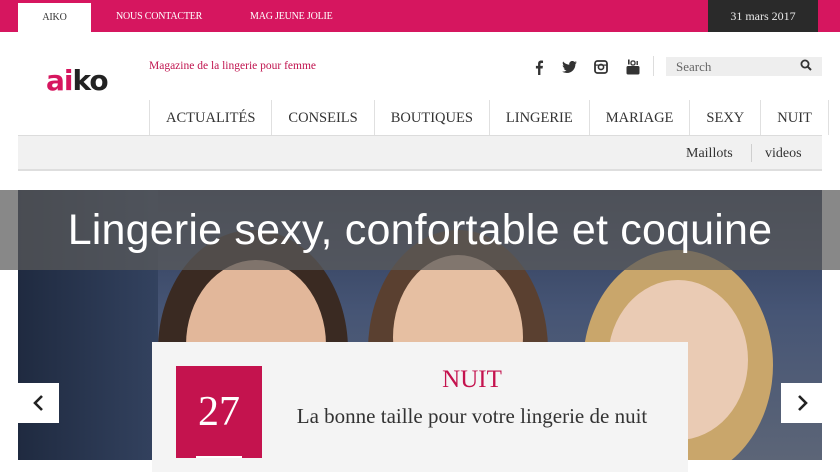 The width and height of the screenshot is (840, 472). I want to click on instagram-icon, so click(601, 67).